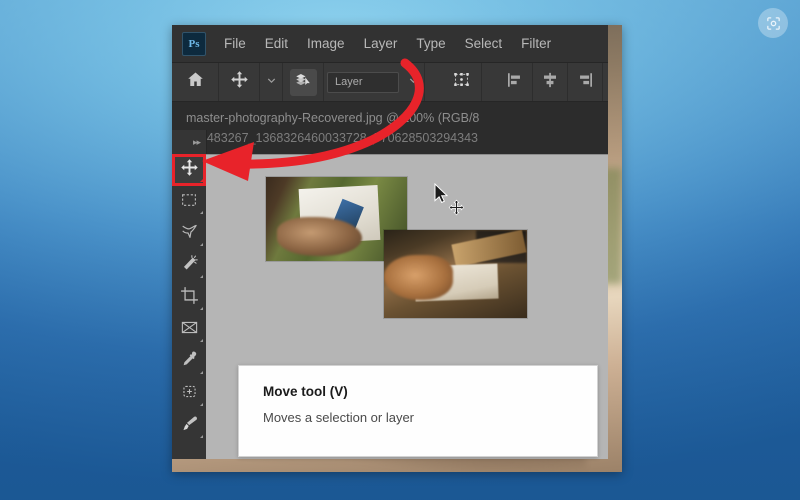 The image size is (800, 500). What do you see at coordinates (455, 274) in the screenshot?
I see `list-item` at bounding box center [455, 274].